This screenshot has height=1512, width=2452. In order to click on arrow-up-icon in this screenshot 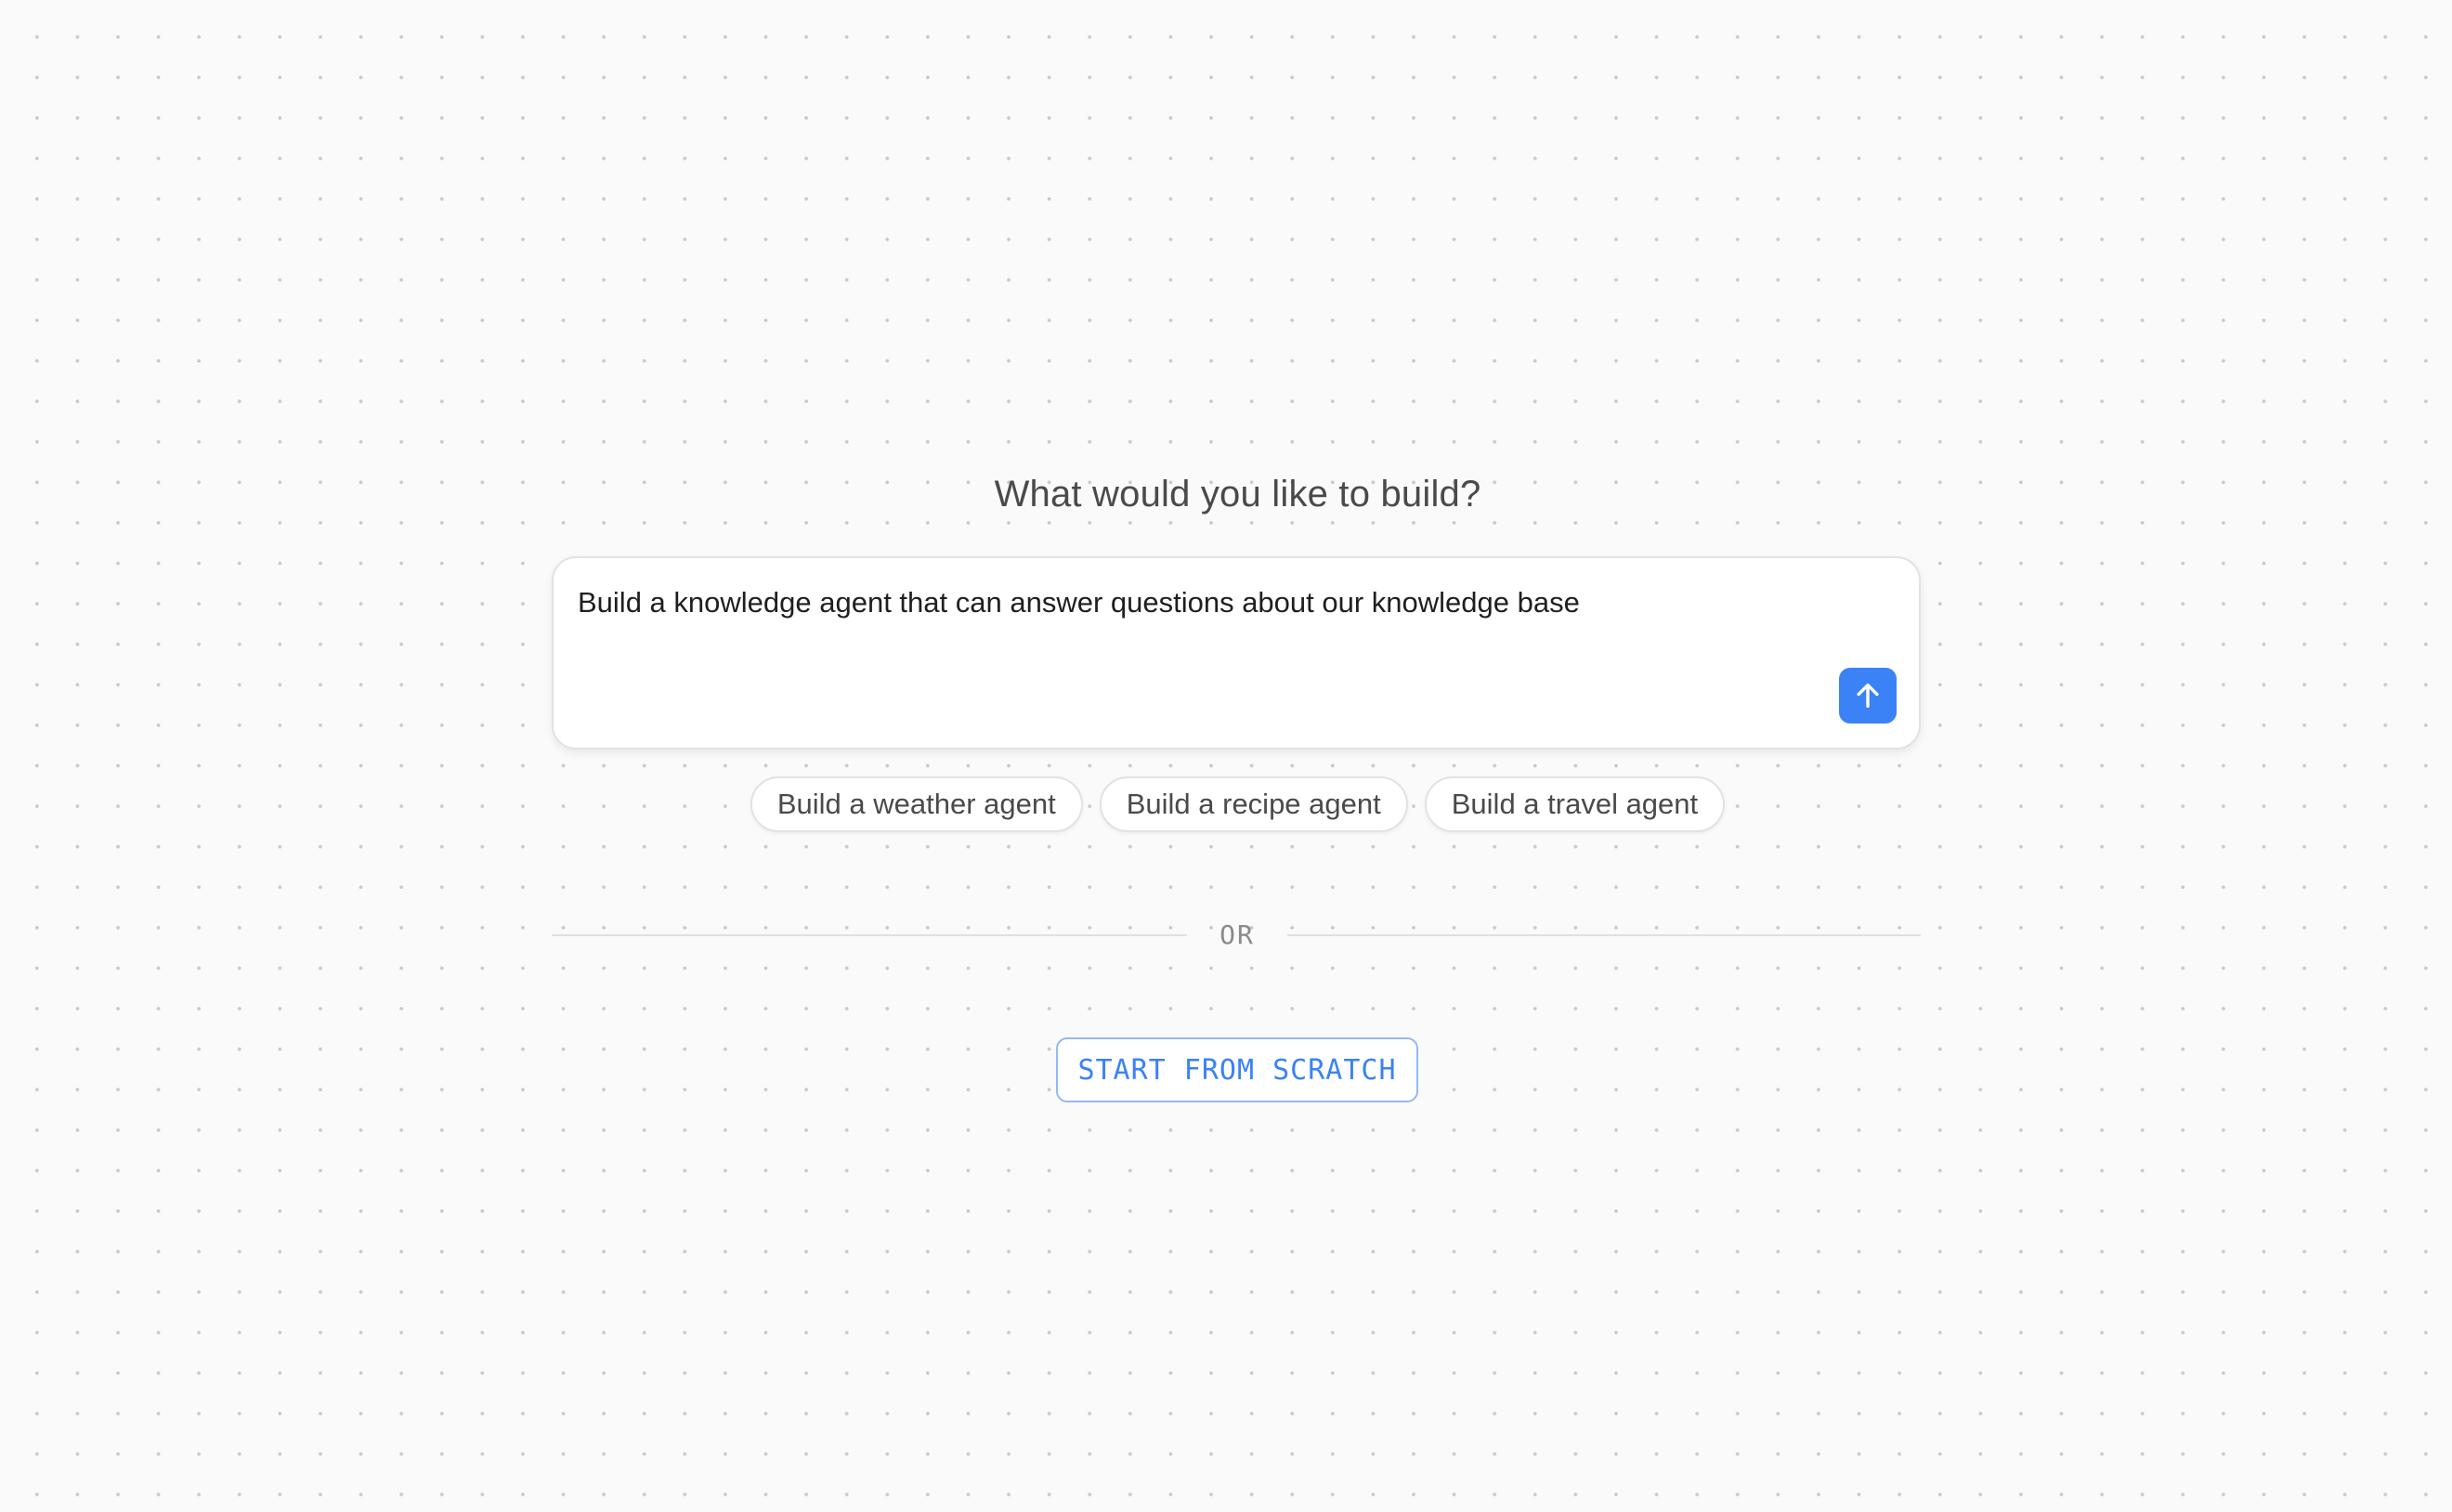, I will do `click(1868, 696)`.